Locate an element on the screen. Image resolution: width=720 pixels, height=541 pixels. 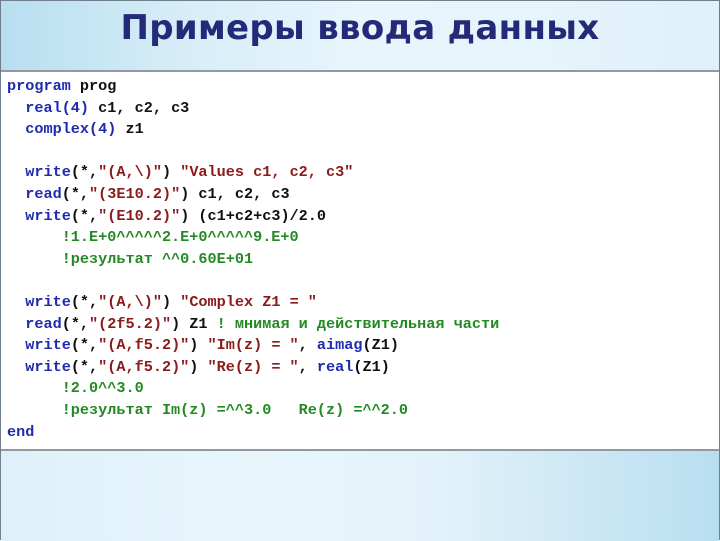
slide-title: Примеры ввода данных is located at coordinates (360, 28).